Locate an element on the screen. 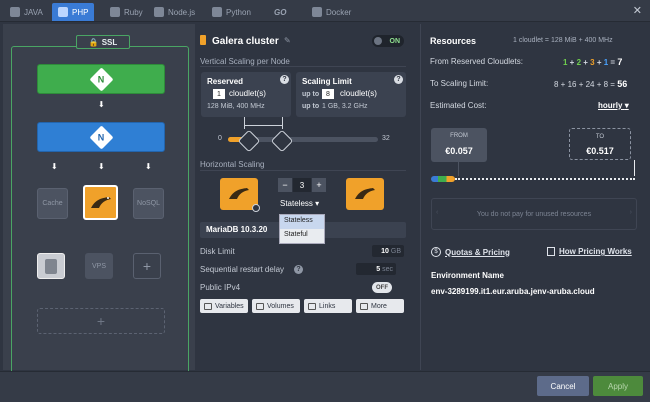 This screenshot has height=402, width=650. wrench-icon is located at coordinates (364, 306).